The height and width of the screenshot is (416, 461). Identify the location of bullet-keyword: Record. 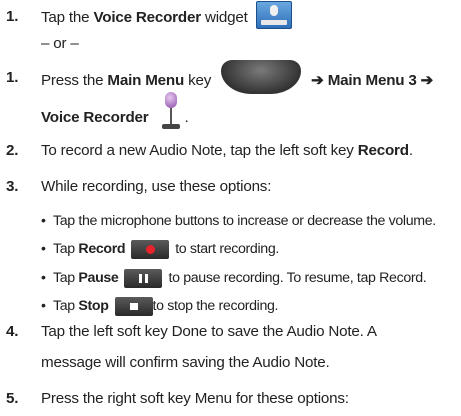
(102, 249).